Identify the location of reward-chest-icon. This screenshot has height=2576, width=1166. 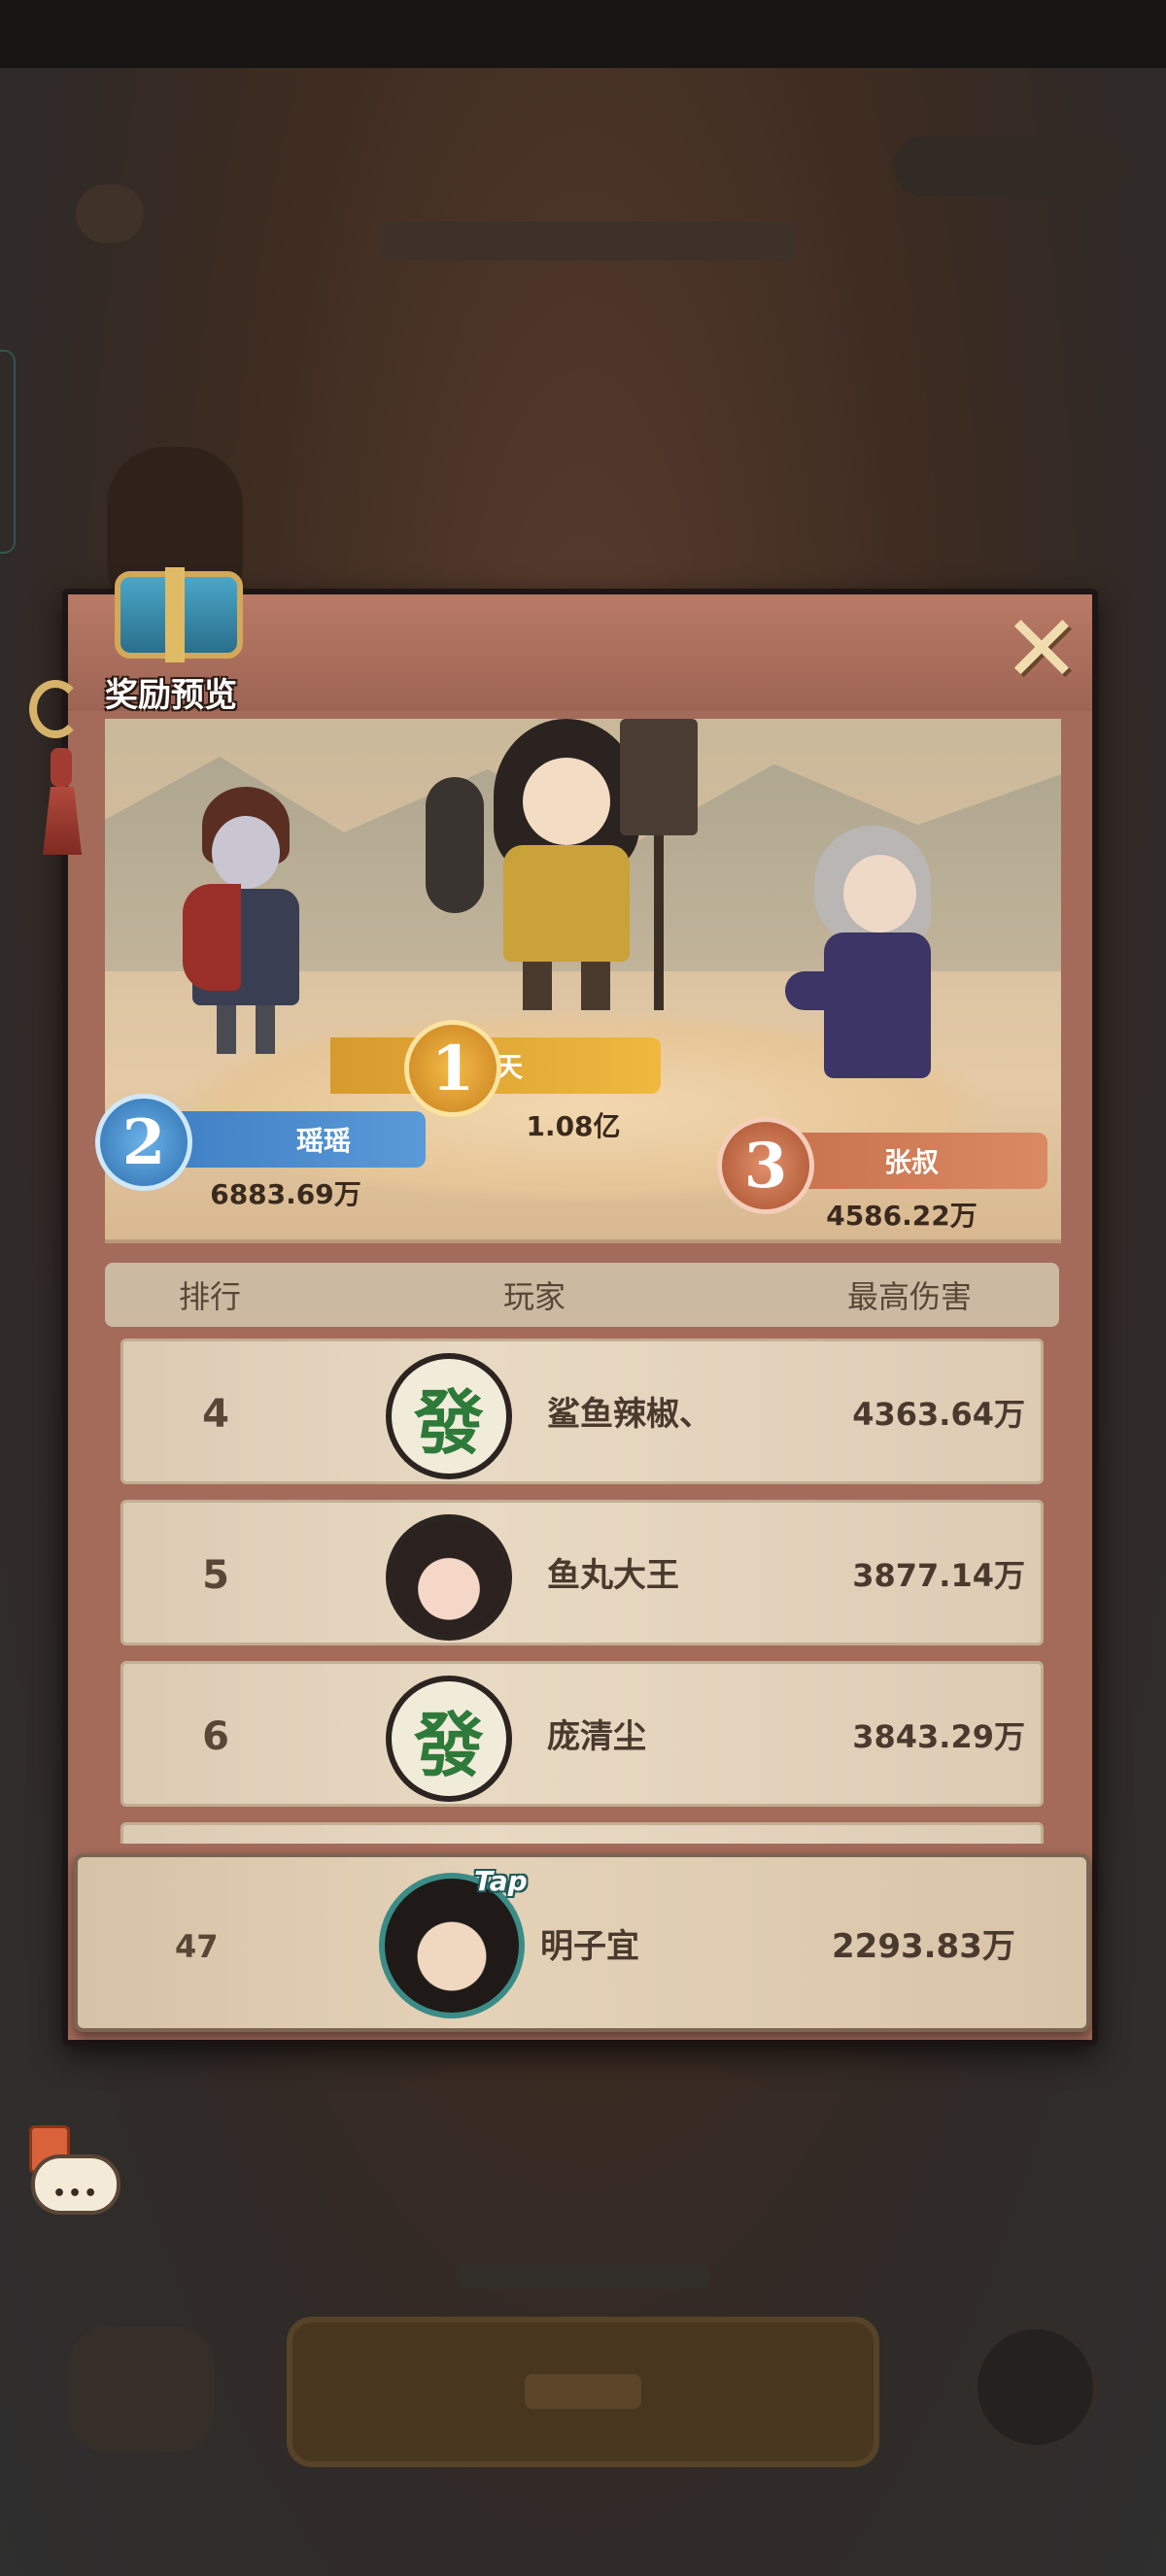
(180, 614).